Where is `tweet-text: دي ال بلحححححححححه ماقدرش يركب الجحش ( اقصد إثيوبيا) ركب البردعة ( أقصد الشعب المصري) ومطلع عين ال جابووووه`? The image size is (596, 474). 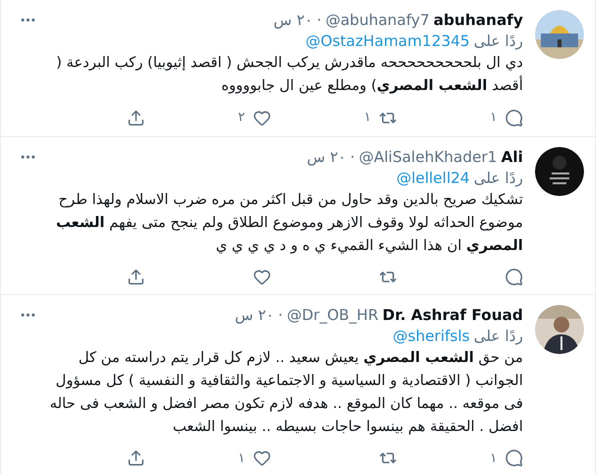
tweet-text: دي ال بلحححححححححه ماقدرش يركب الجحش ( اقصد إثيوبيا) ركب البردعة ( أقصد الشعب المصري) ومطلع عين ال جابووووه is located at coordinates (289, 75).